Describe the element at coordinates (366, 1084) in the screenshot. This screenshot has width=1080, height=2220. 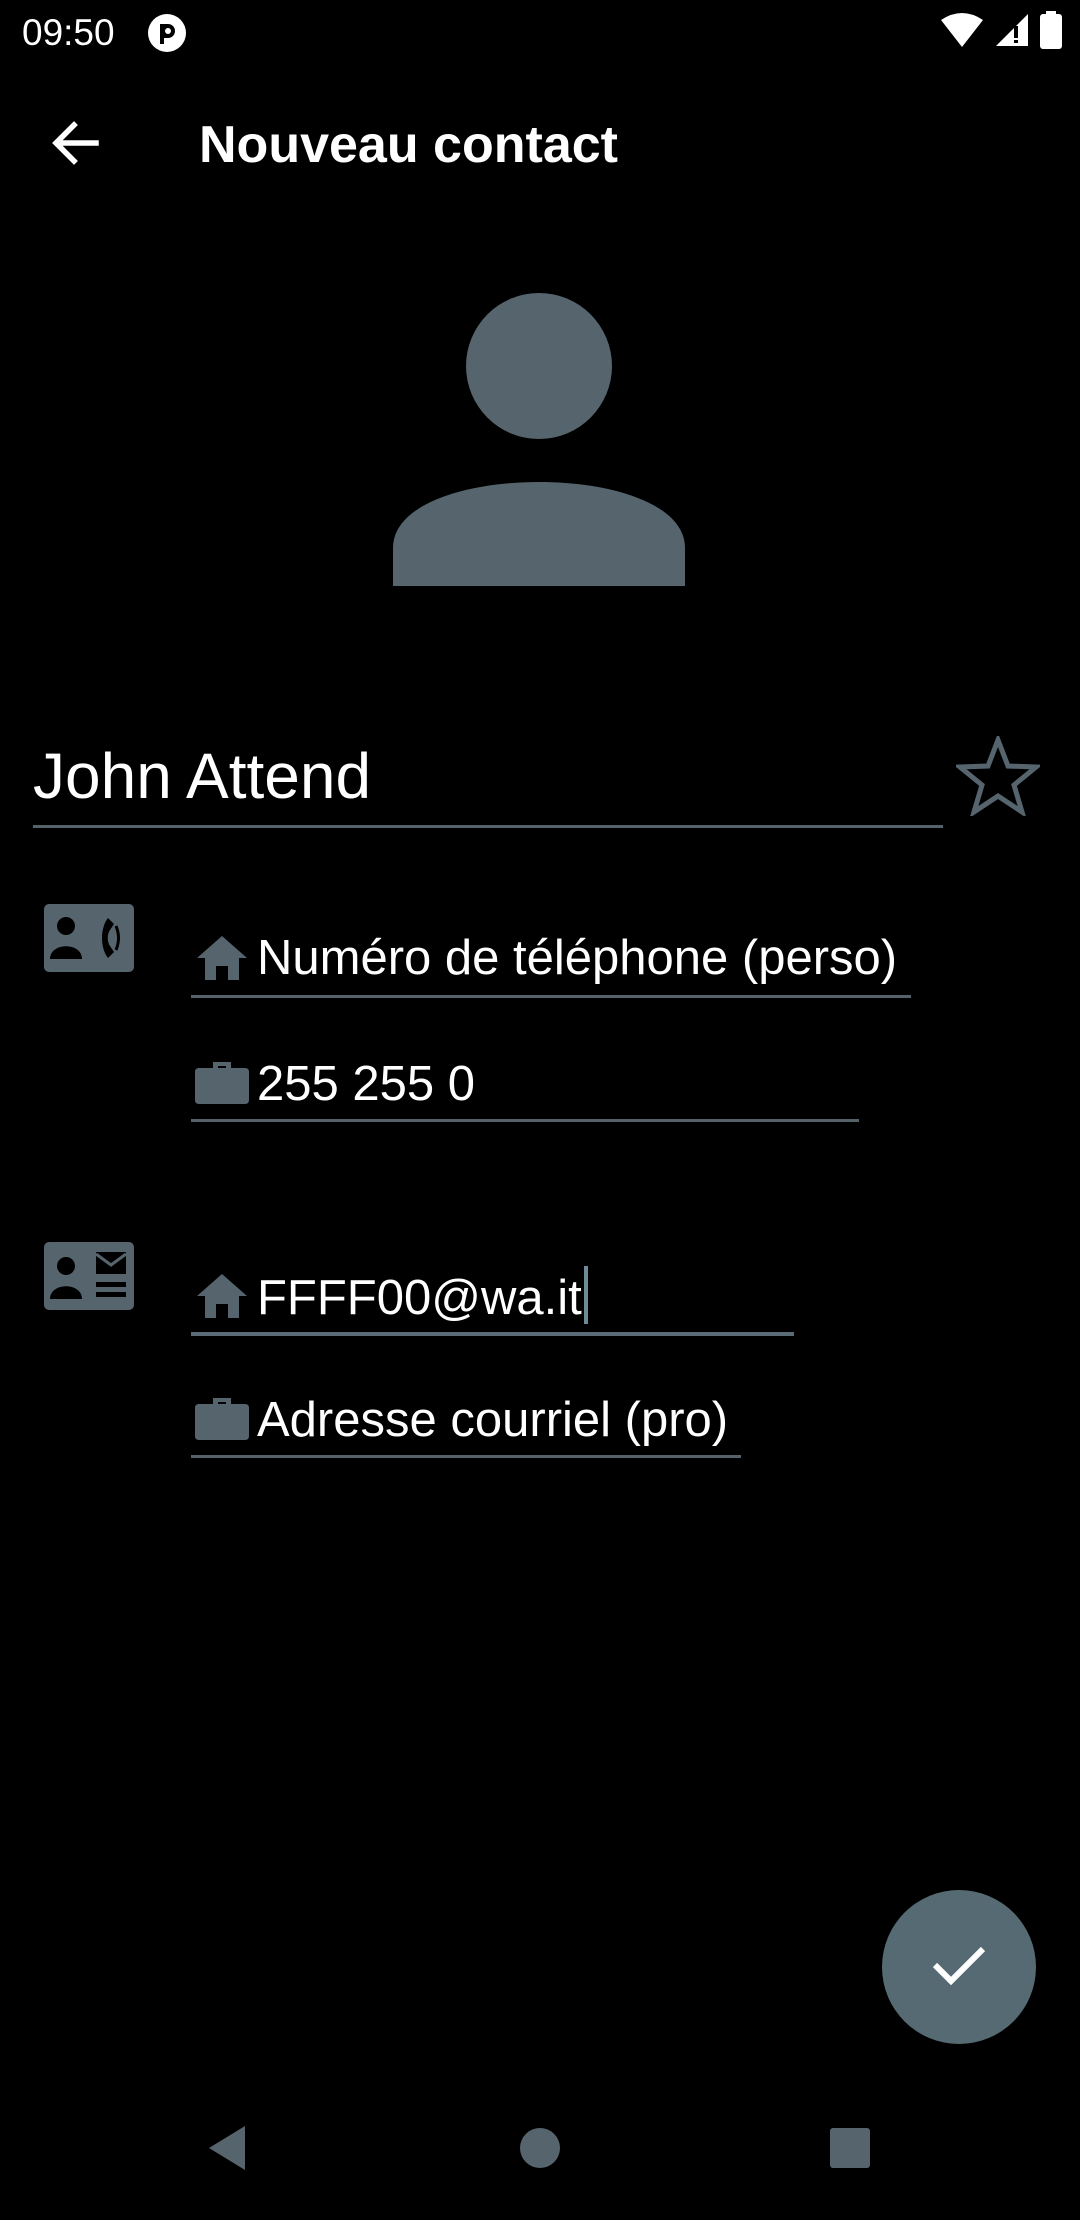
I see `phone-work-value: 255 255 0` at that location.